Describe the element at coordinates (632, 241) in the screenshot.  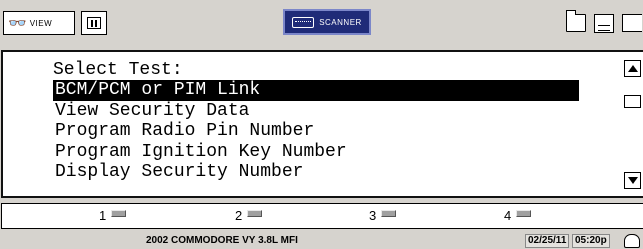
I see `clock-icon` at that location.